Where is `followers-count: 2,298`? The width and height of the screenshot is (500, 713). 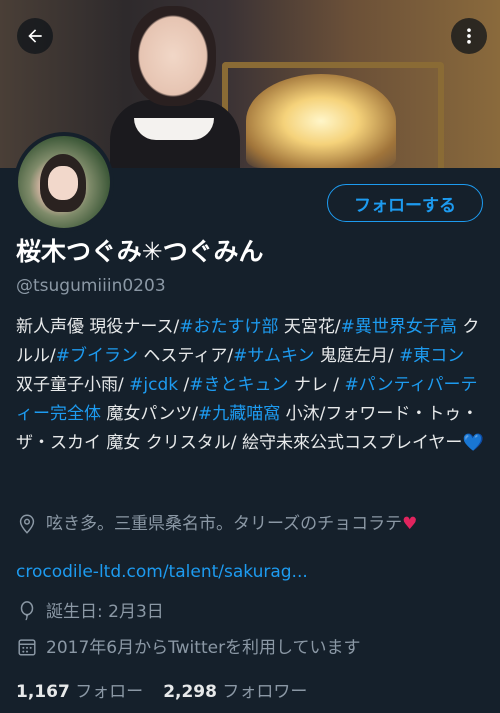 followers-count: 2,298 is located at coordinates (190, 692).